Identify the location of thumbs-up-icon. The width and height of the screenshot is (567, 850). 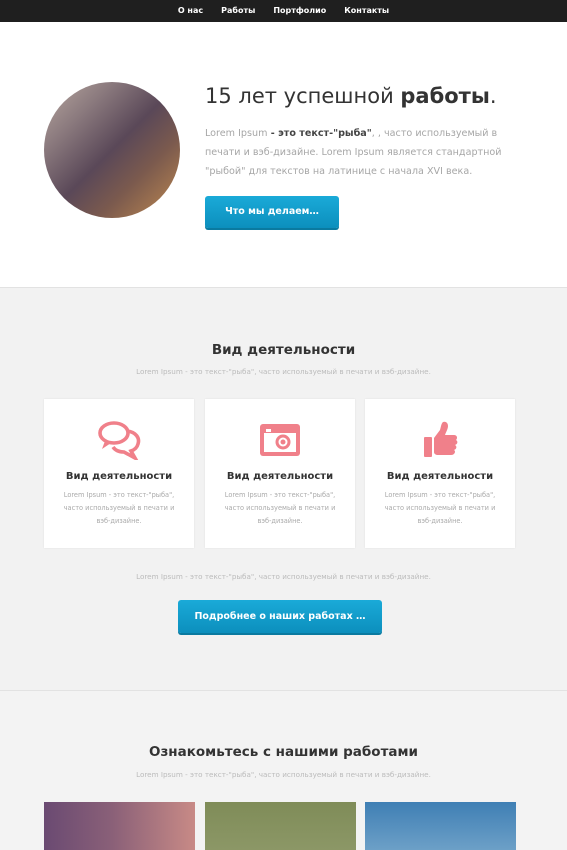
(441, 439).